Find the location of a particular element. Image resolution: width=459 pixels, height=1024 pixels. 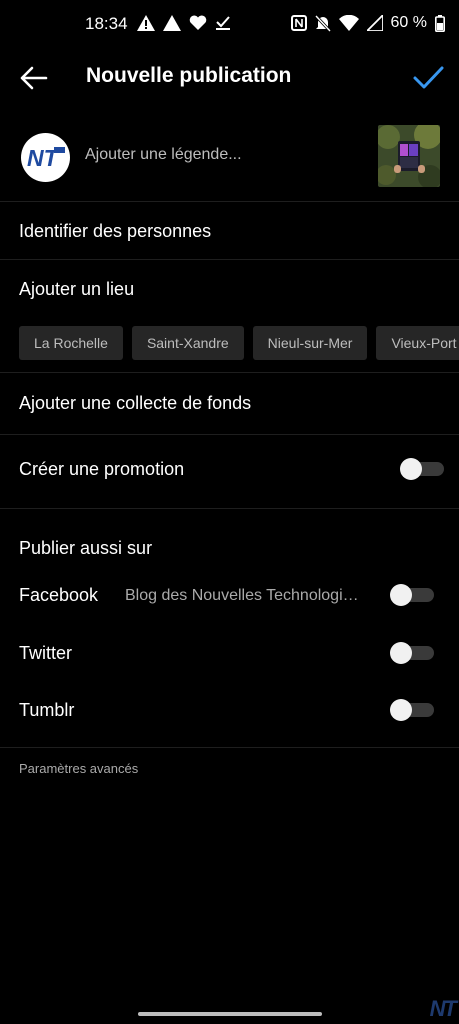

promotion-toggle is located at coordinates (422, 469).